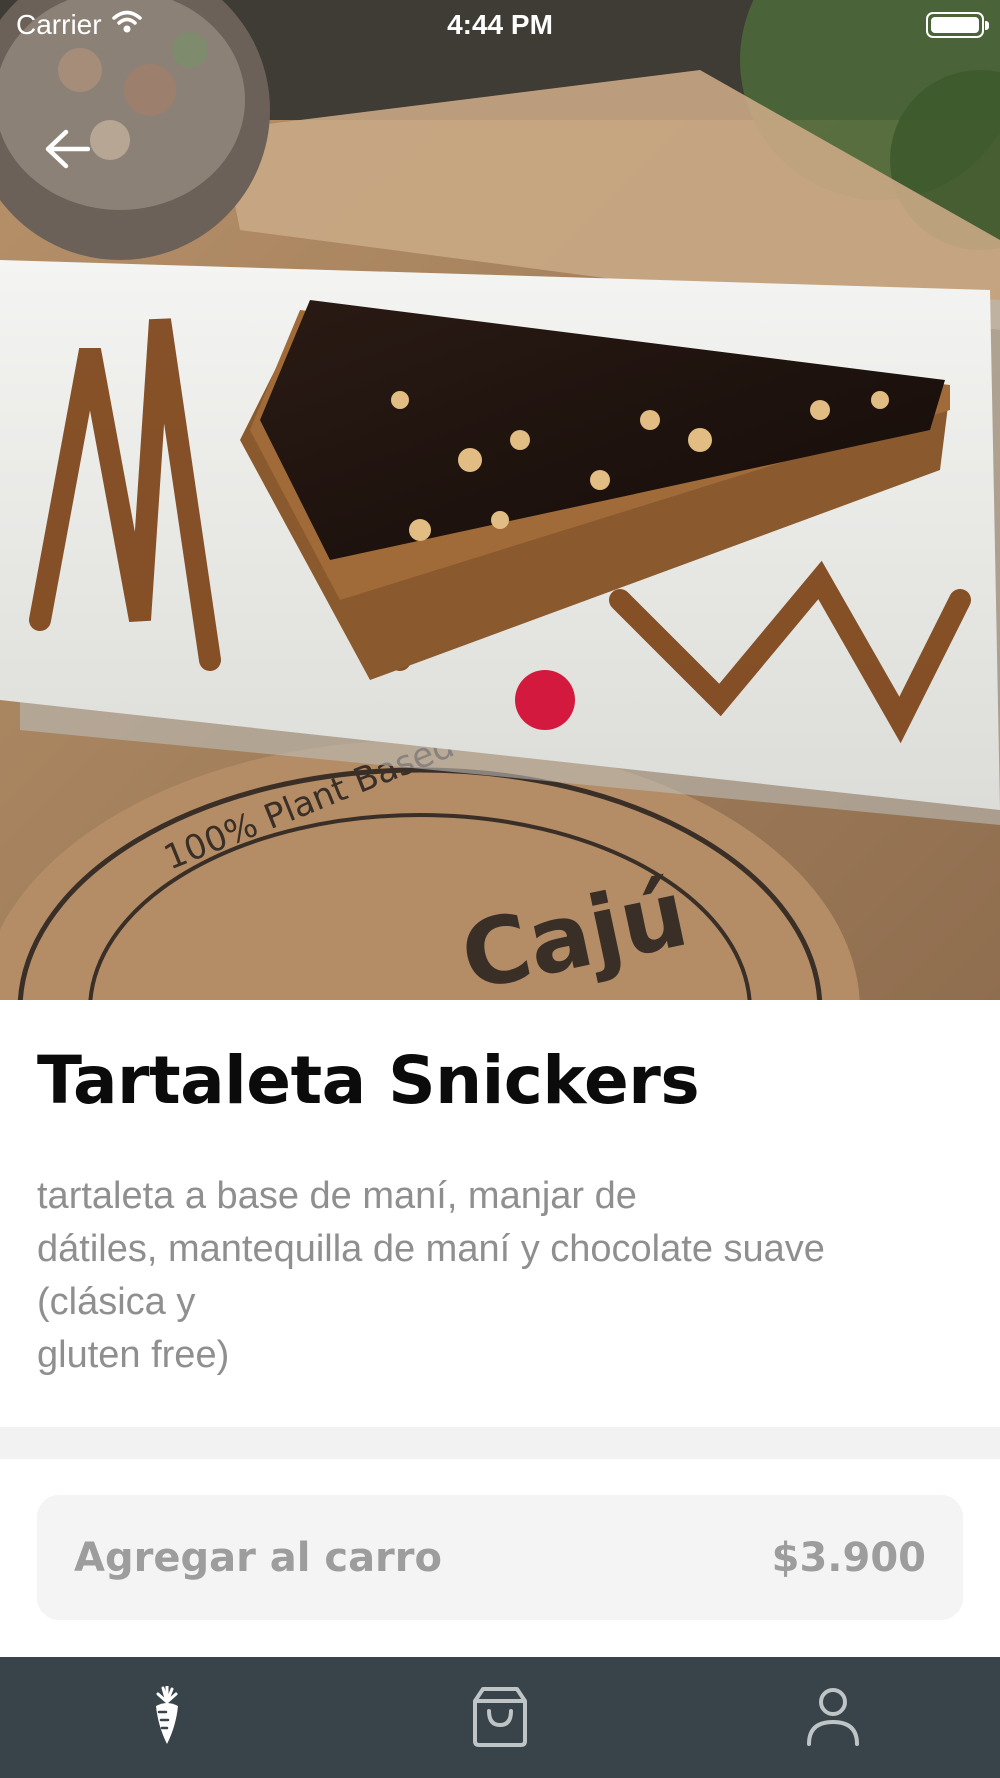 Image resolution: width=1000 pixels, height=1778 pixels. I want to click on arrow-left-icon, so click(67, 151).